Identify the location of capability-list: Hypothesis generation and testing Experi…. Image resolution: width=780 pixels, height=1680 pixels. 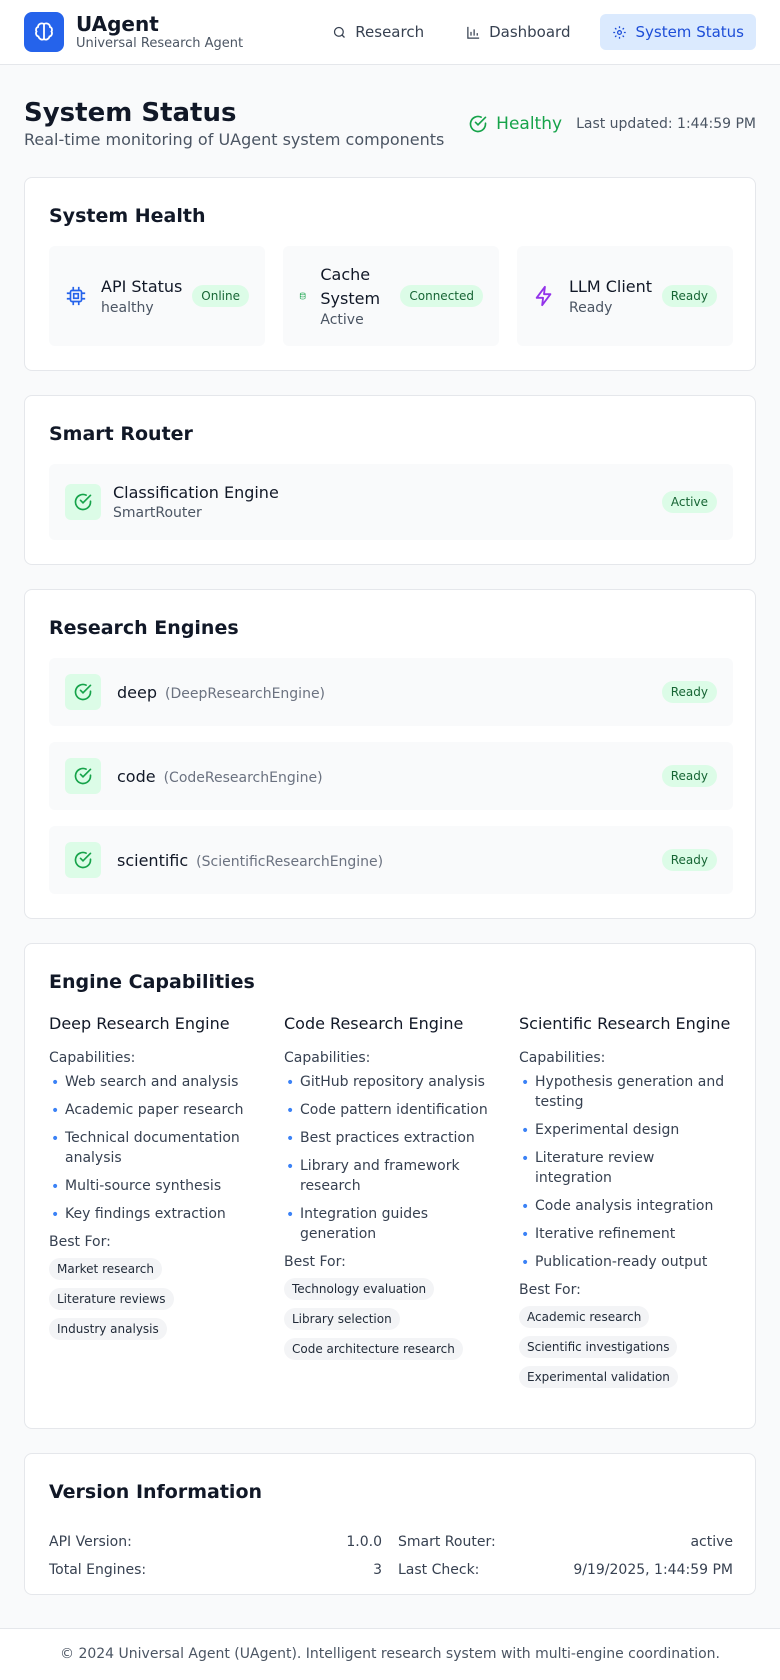
(627, 1172).